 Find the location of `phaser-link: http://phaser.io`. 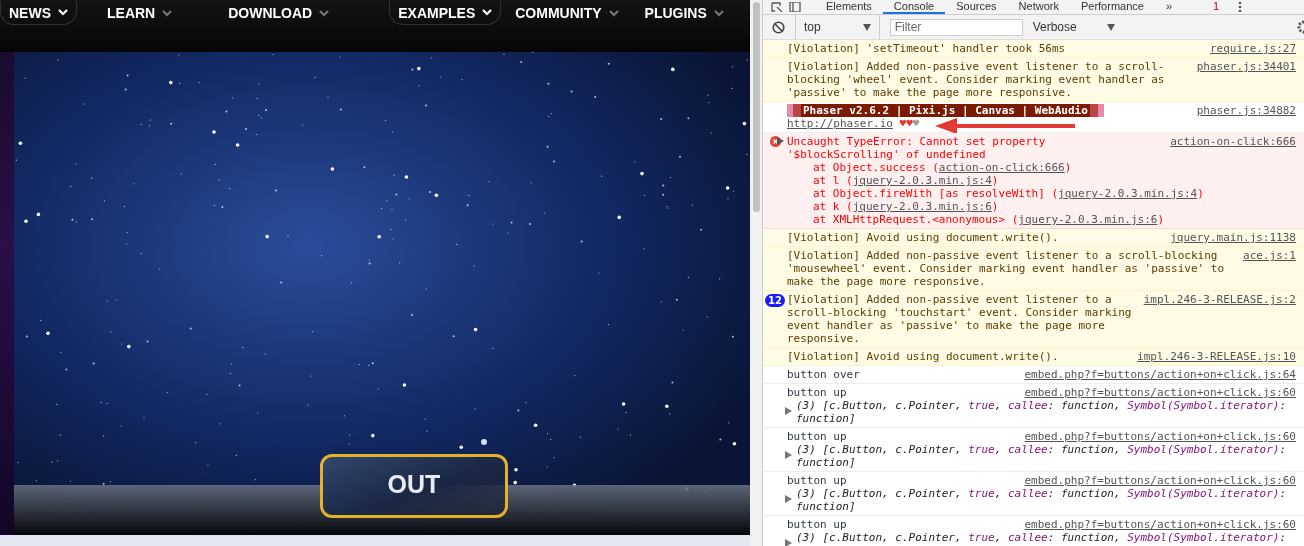

phaser-link: http://phaser.io is located at coordinates (840, 123).